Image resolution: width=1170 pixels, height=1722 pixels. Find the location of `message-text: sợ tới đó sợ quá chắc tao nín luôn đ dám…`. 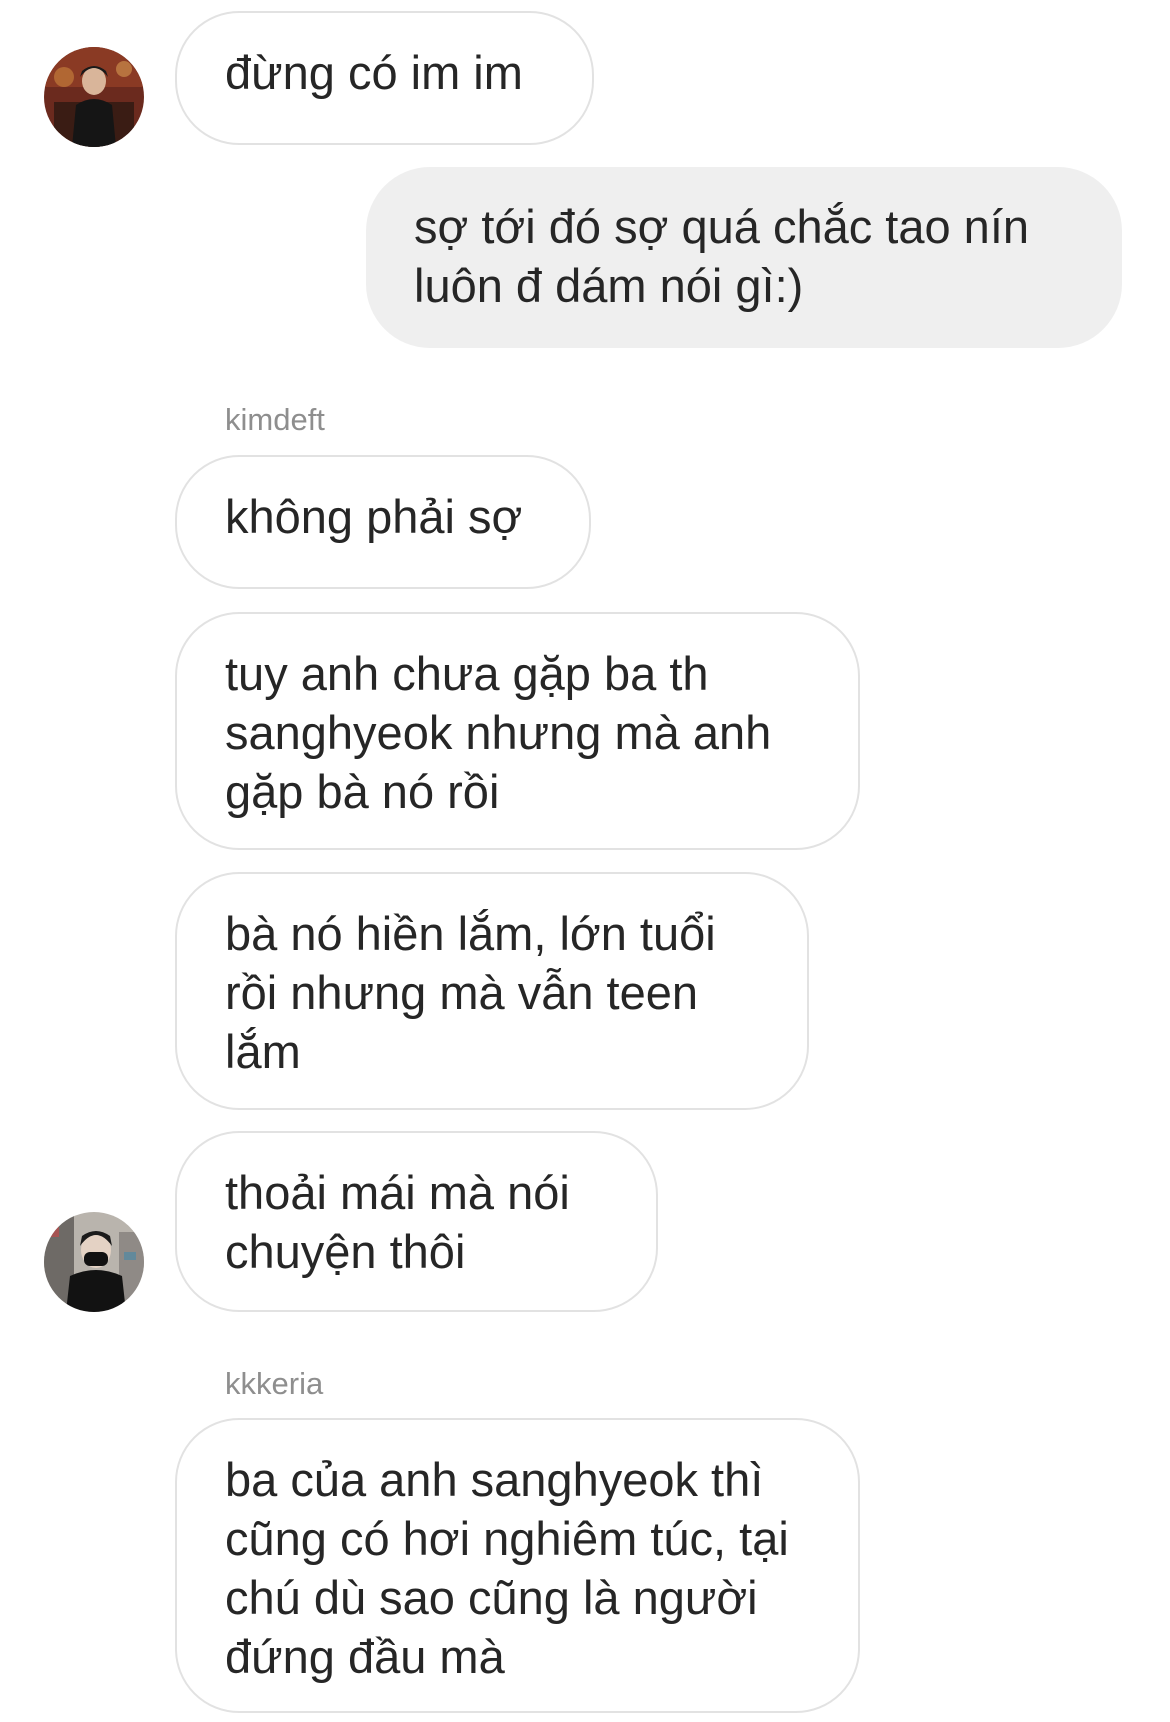

message-text: sợ tới đó sợ quá chắc tao nín luôn đ dám… is located at coordinates (722, 256).